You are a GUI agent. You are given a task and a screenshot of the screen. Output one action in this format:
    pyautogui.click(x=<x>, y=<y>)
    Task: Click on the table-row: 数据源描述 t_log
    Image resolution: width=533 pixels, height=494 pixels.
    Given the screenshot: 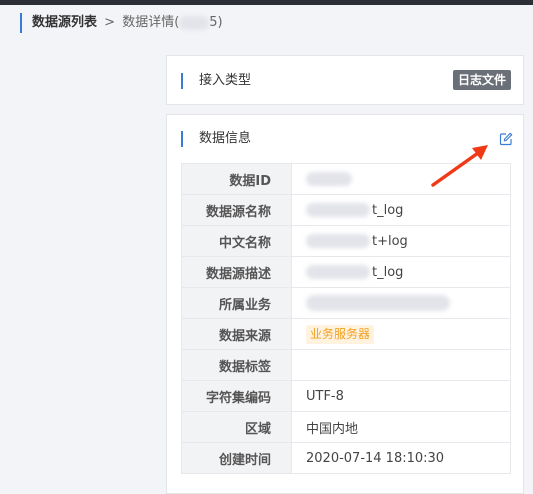 What is the action you would take?
    pyautogui.click(x=346, y=272)
    